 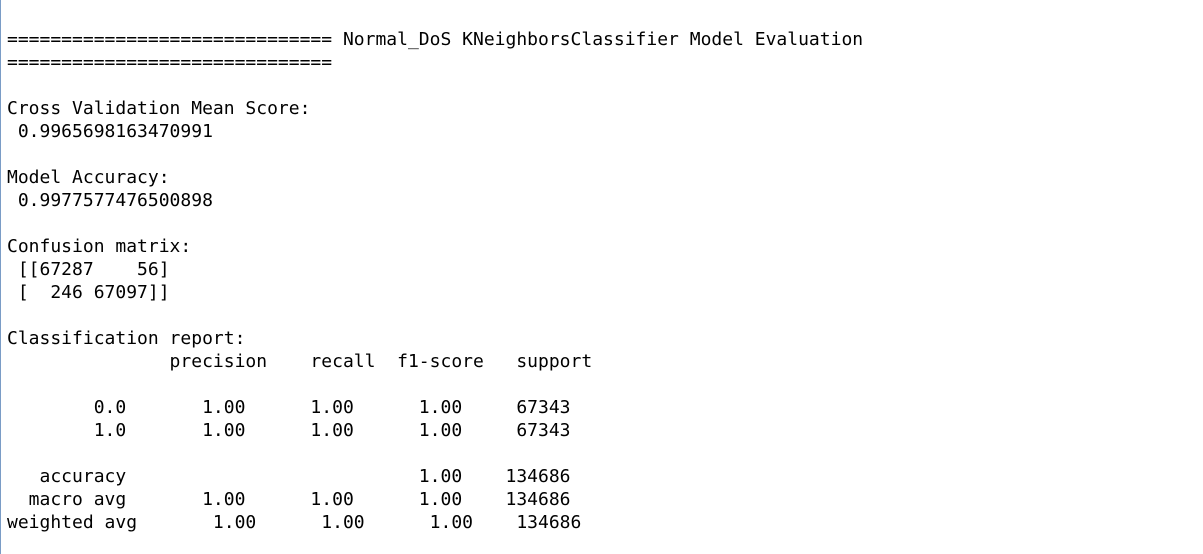 I want to click on output-line: 1.0 1.00 1.00 1.00 67343, so click(x=289, y=430).